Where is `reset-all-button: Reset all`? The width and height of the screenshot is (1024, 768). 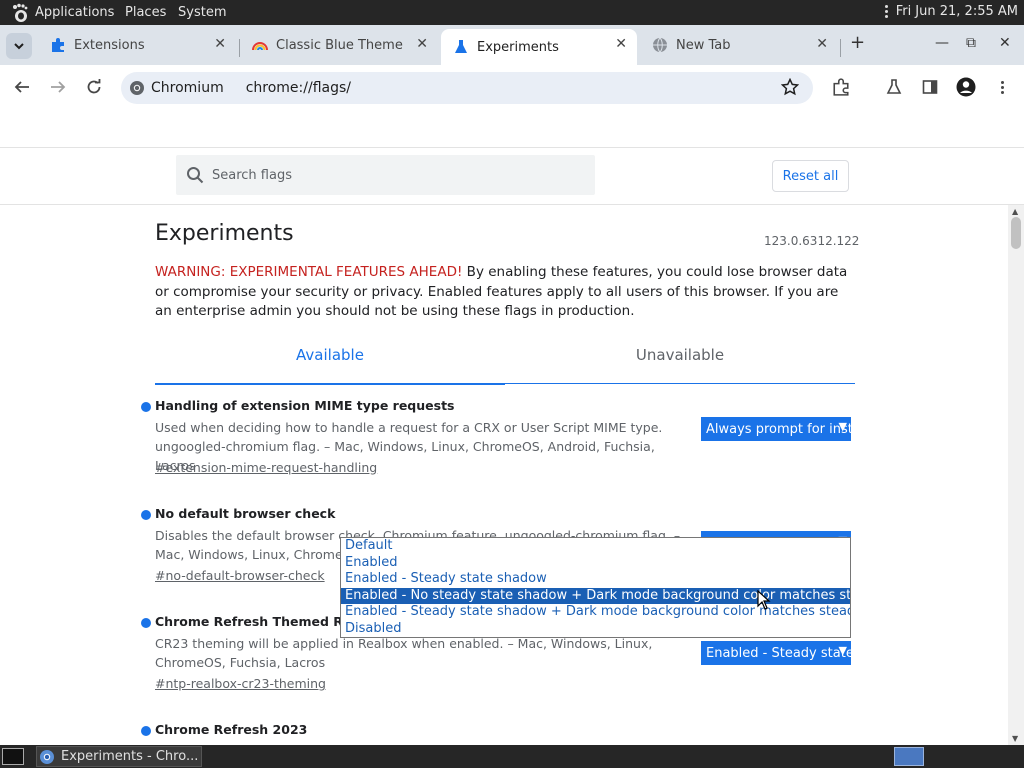
reset-all-button: Reset all is located at coordinates (810, 176).